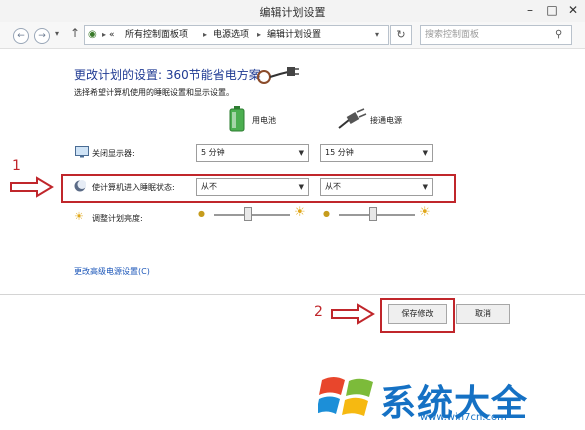  I want to click on sleep-label: 使计算机进入睡眠状态:, so click(133, 187).